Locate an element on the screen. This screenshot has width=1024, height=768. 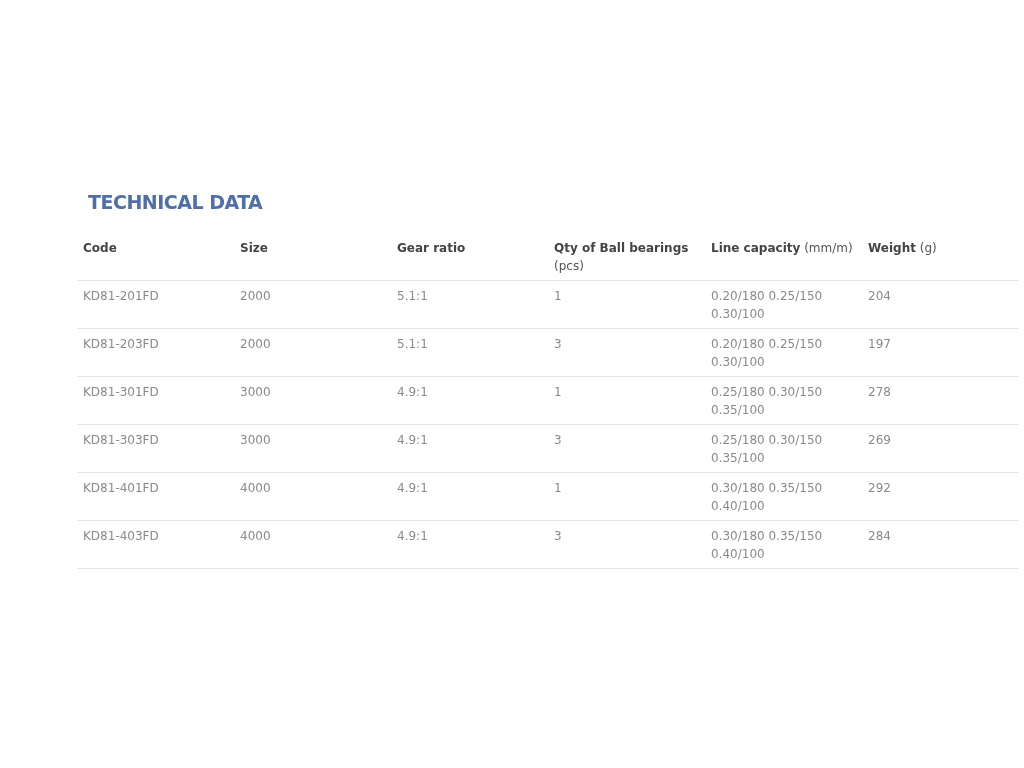
table-cell: KD81-403FD is located at coordinates (155, 544).